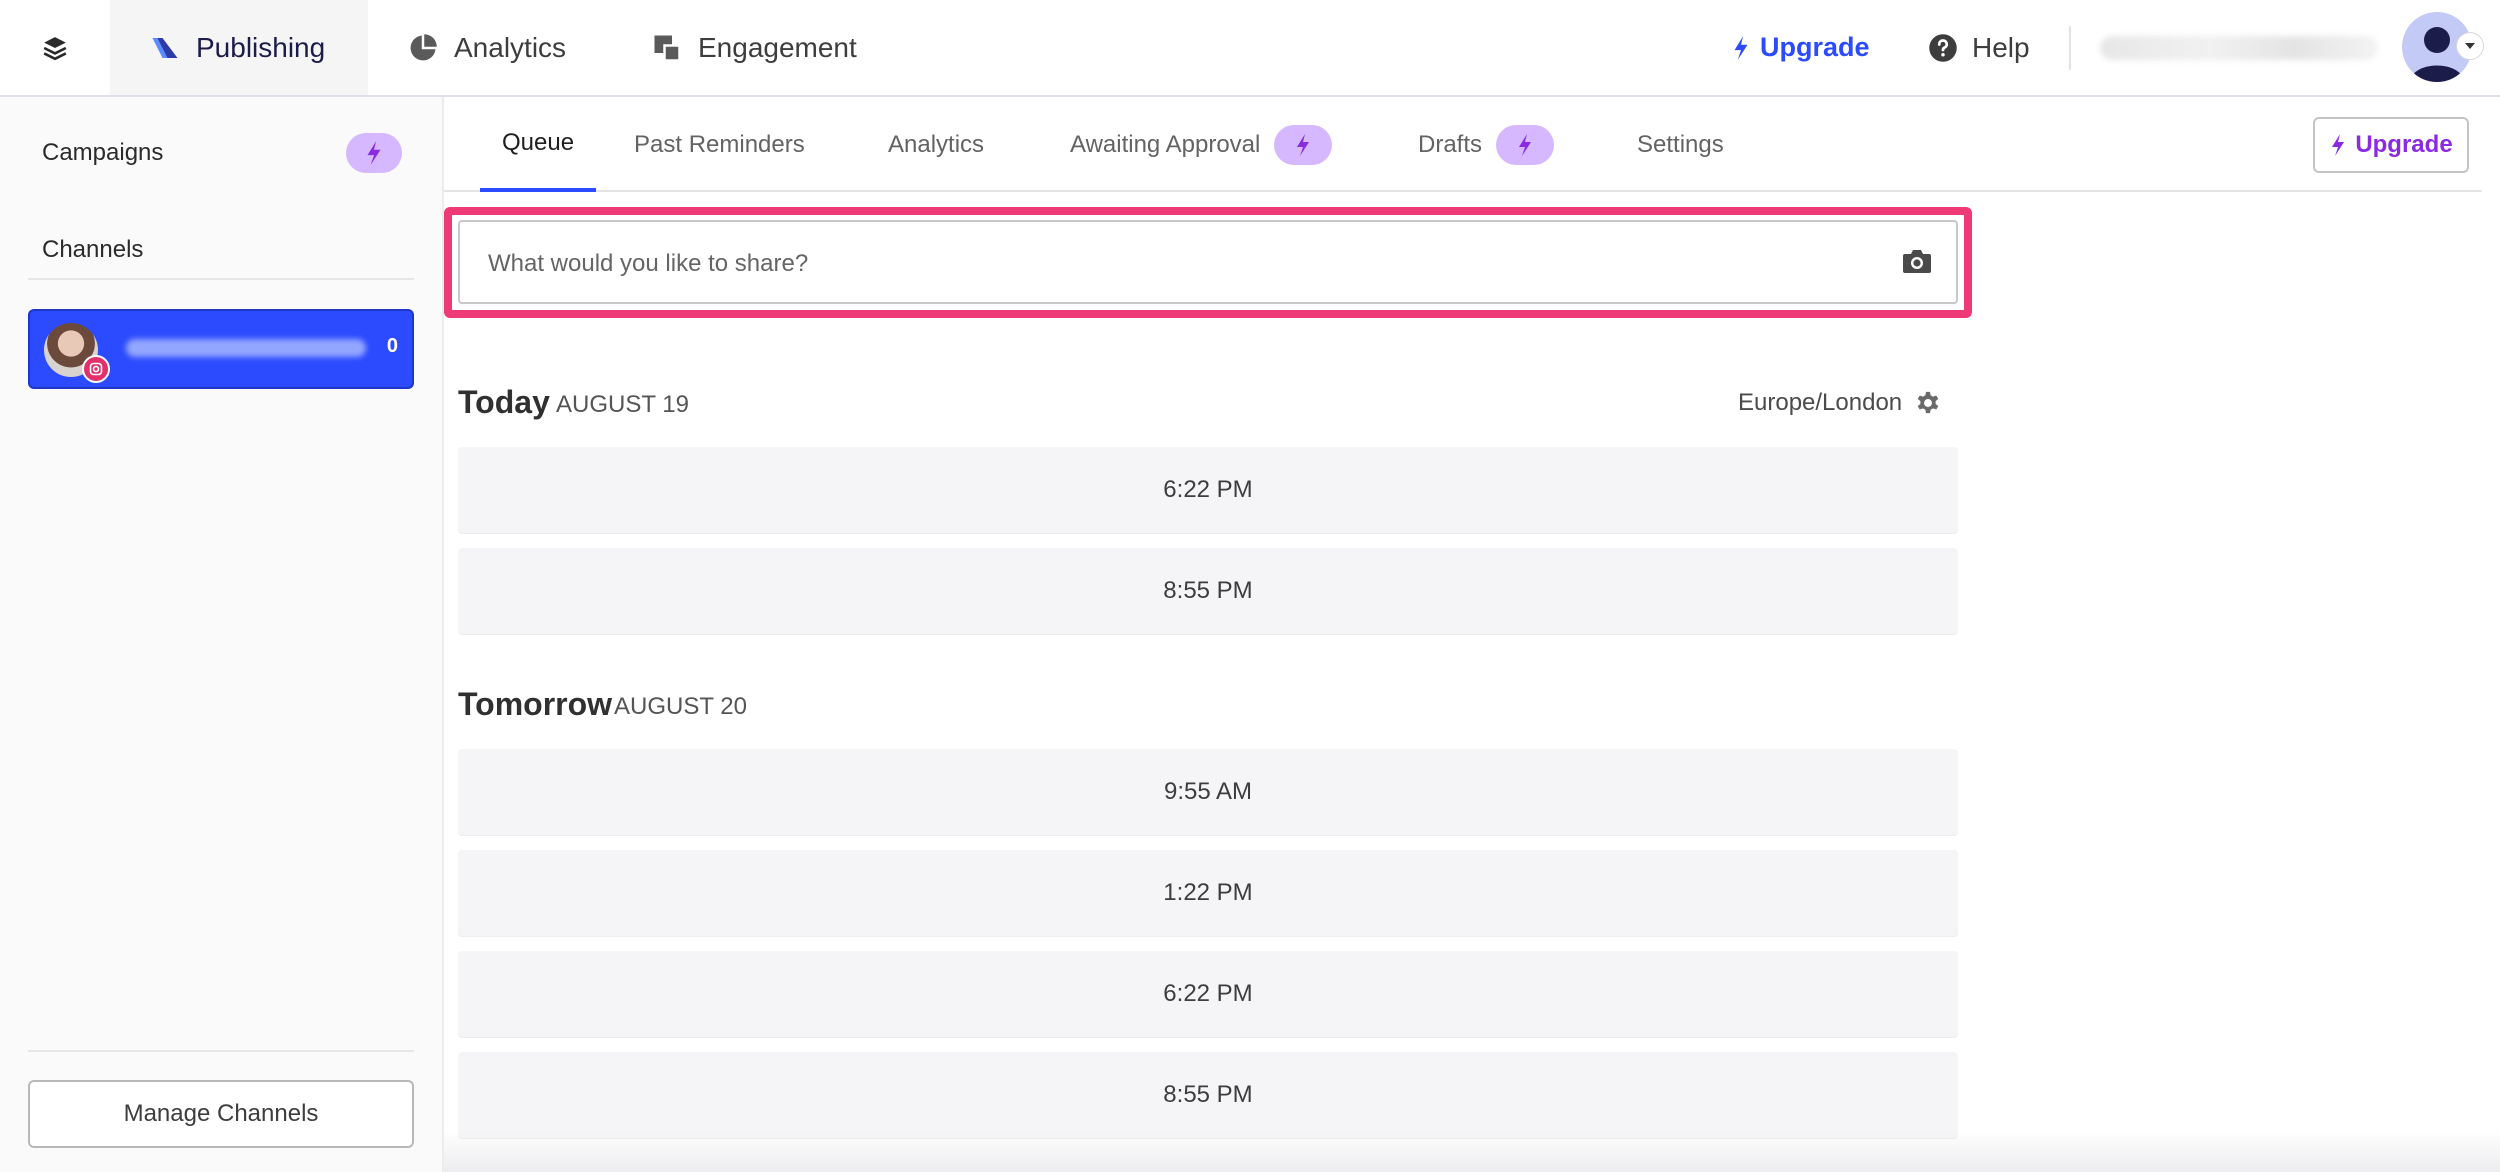 The width and height of the screenshot is (2500, 1172). I want to click on upgrade-button: Upgrade, so click(2391, 145).